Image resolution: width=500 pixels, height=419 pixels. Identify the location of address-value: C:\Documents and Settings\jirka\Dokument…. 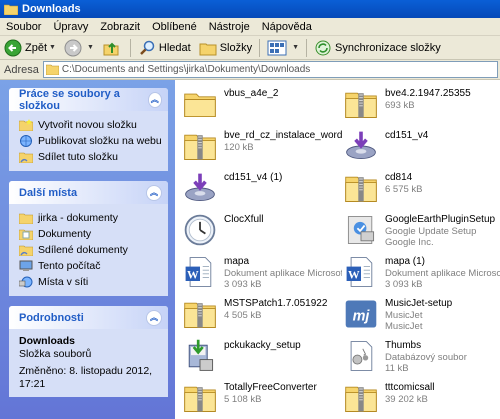
(186, 69).